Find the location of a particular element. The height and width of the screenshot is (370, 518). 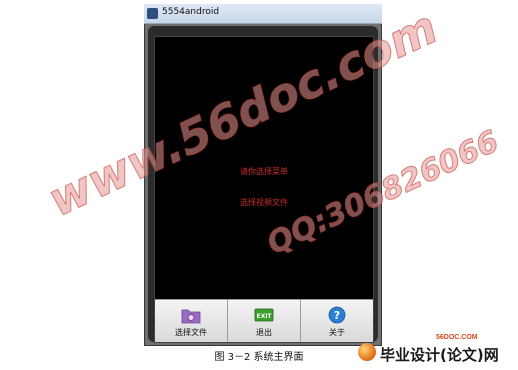

help-icon: ? is located at coordinates (337, 315).